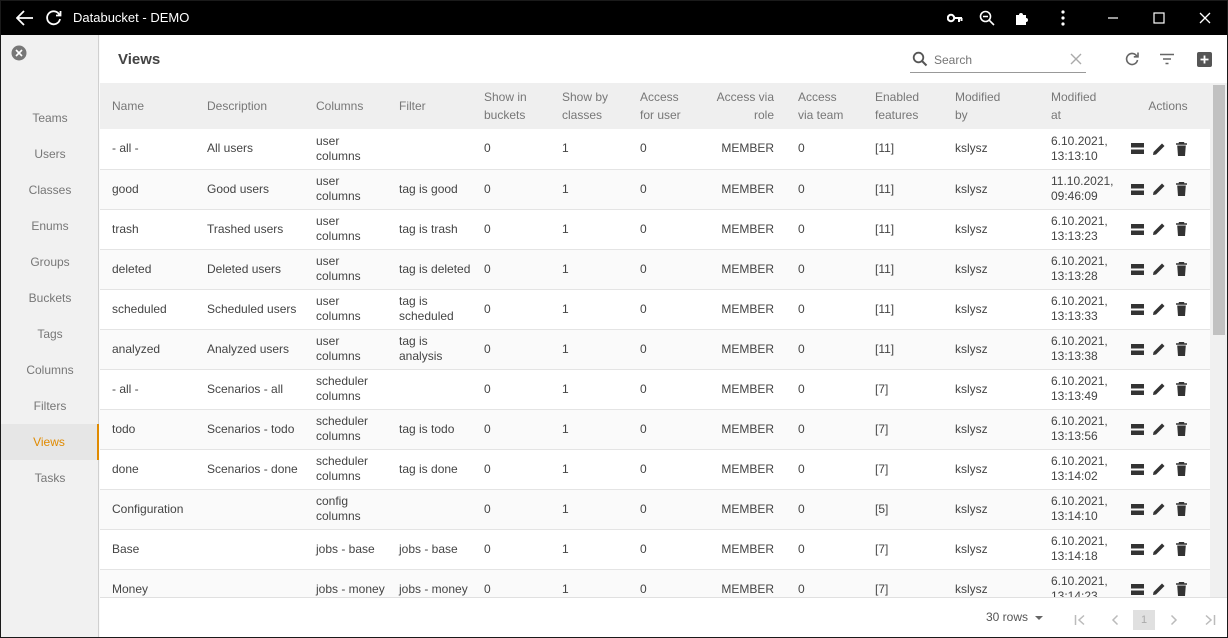 The image size is (1228, 638). What do you see at coordinates (987, 18) in the screenshot?
I see `zoom-out-icon` at bounding box center [987, 18].